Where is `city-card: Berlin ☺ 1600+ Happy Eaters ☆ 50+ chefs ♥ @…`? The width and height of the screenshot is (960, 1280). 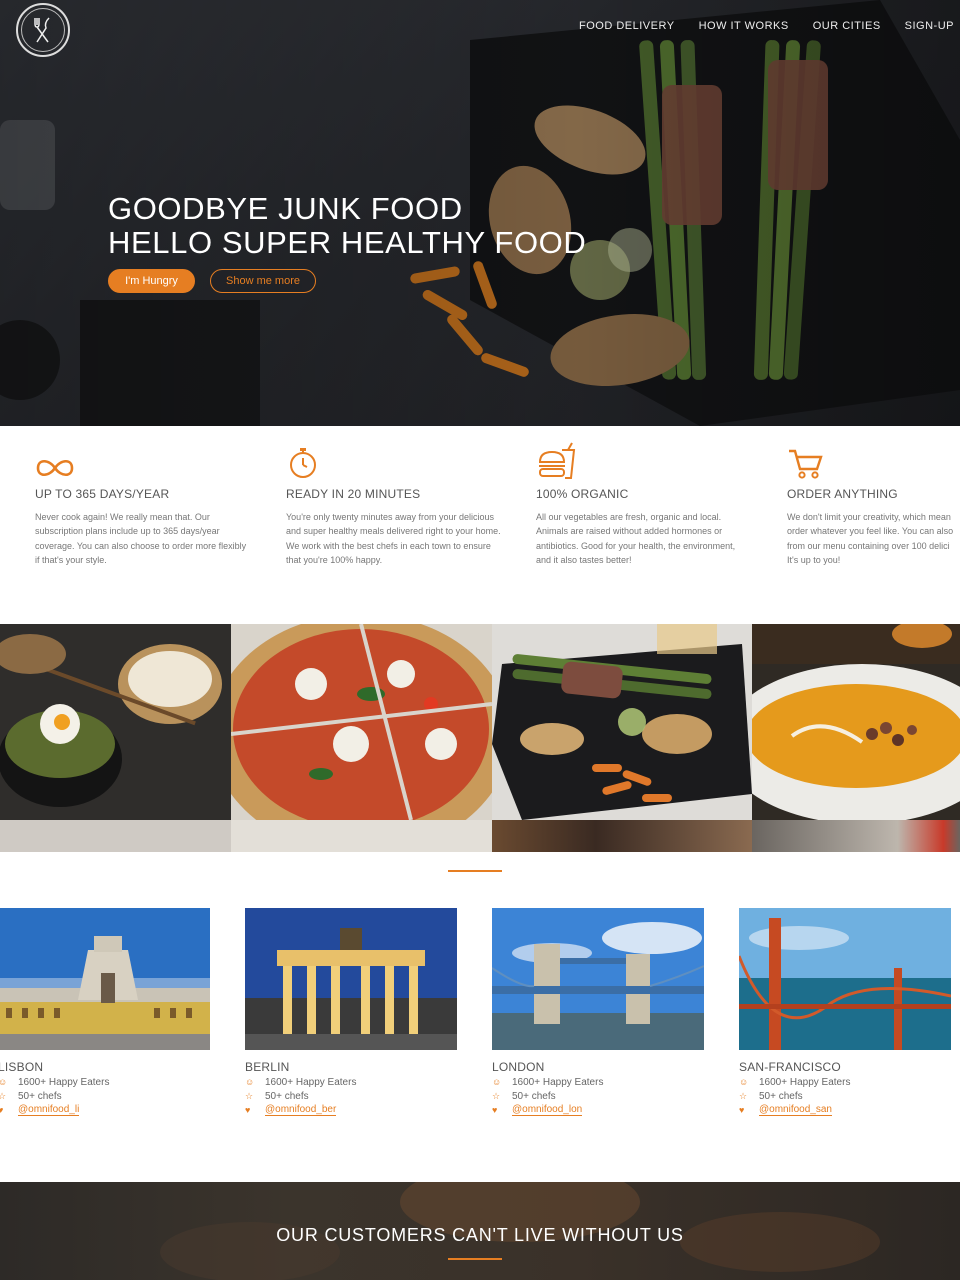 city-card: Berlin ☺ 1600+ Happy Eaters ☆ 50+ chefs ♥ @… is located at coordinates (351, 1012).